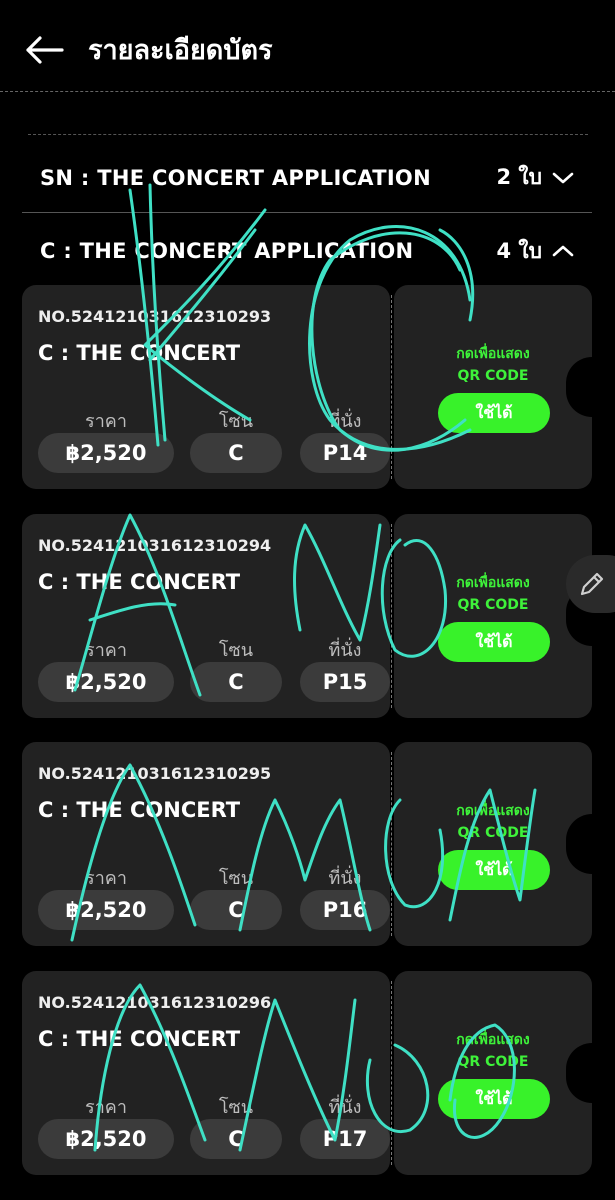 The width and height of the screenshot is (615, 1200). What do you see at coordinates (519, 250) in the screenshot?
I see `group-count-label: 4 ใบ` at bounding box center [519, 250].